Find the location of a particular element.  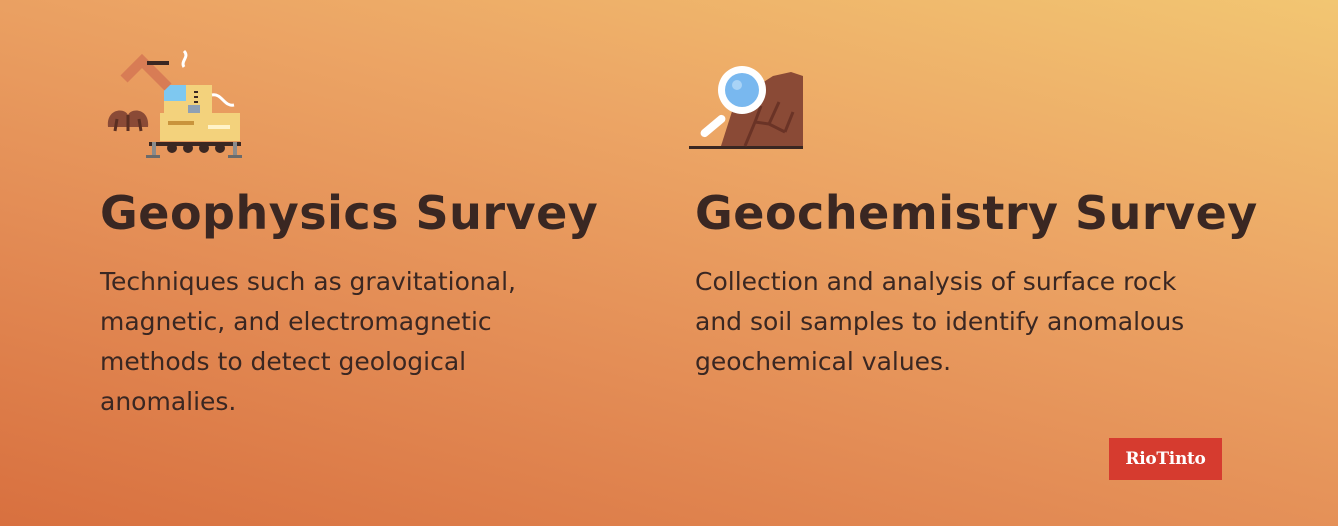

card-title: Geophysics Survey is located at coordinates (349, 213).